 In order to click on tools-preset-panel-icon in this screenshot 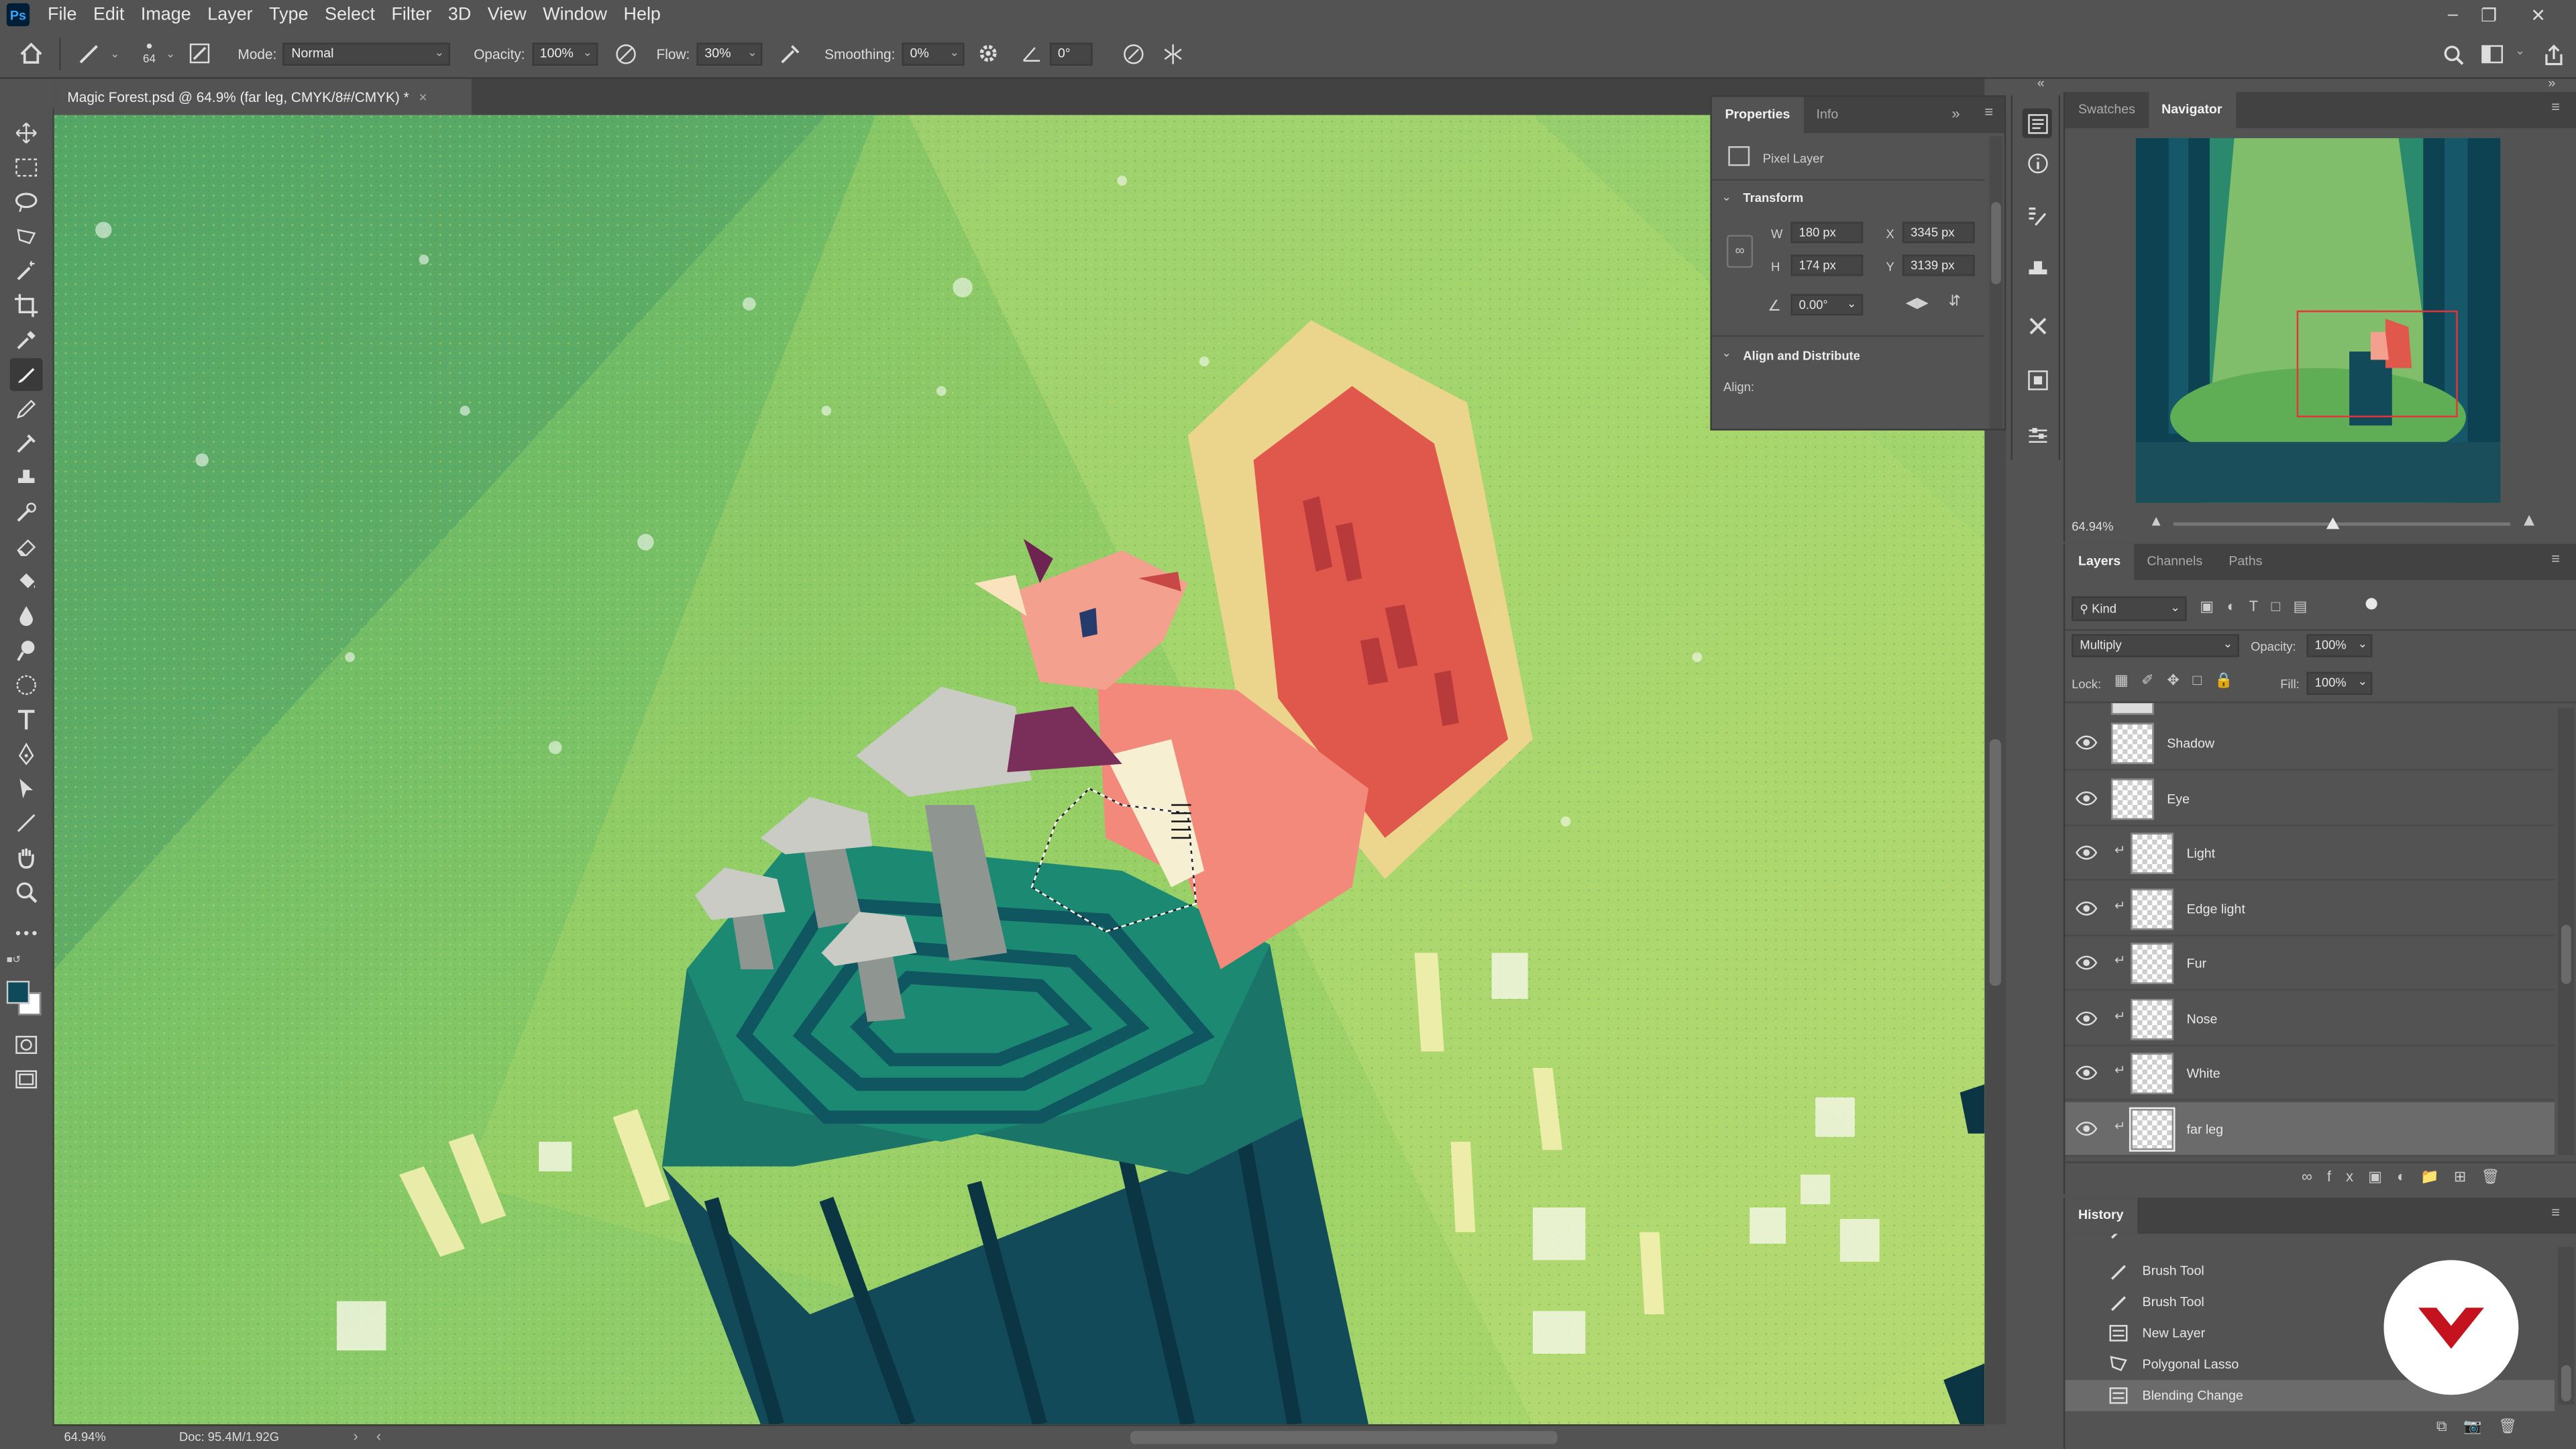, I will do `click(2037, 325)`.